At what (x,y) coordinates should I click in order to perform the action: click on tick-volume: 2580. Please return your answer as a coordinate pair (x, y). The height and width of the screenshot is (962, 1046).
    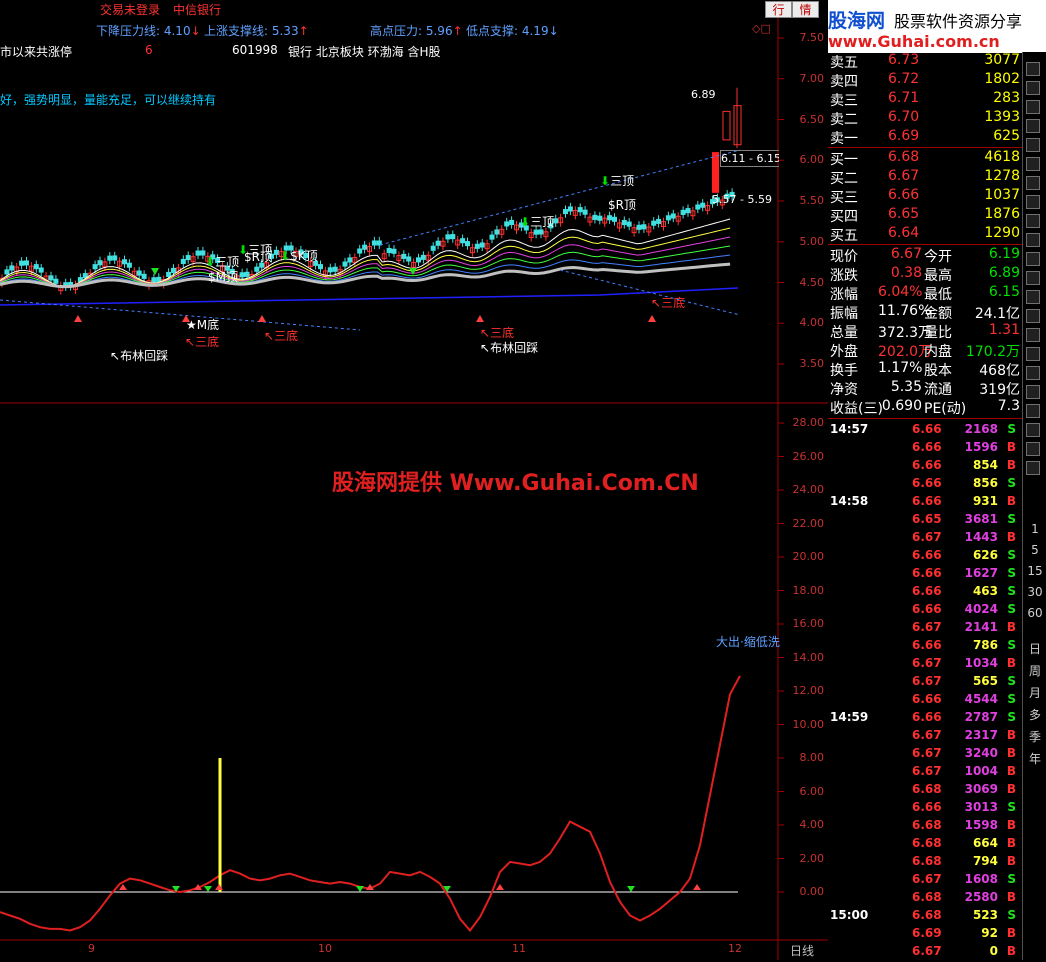
    Looking at the image, I should click on (981, 897).